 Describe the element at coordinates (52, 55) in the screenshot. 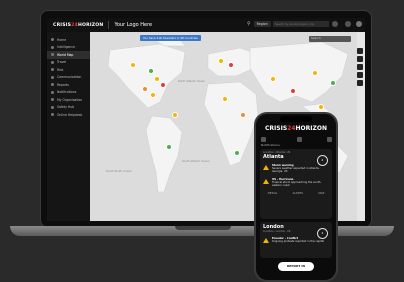

I see `map-icon` at that location.